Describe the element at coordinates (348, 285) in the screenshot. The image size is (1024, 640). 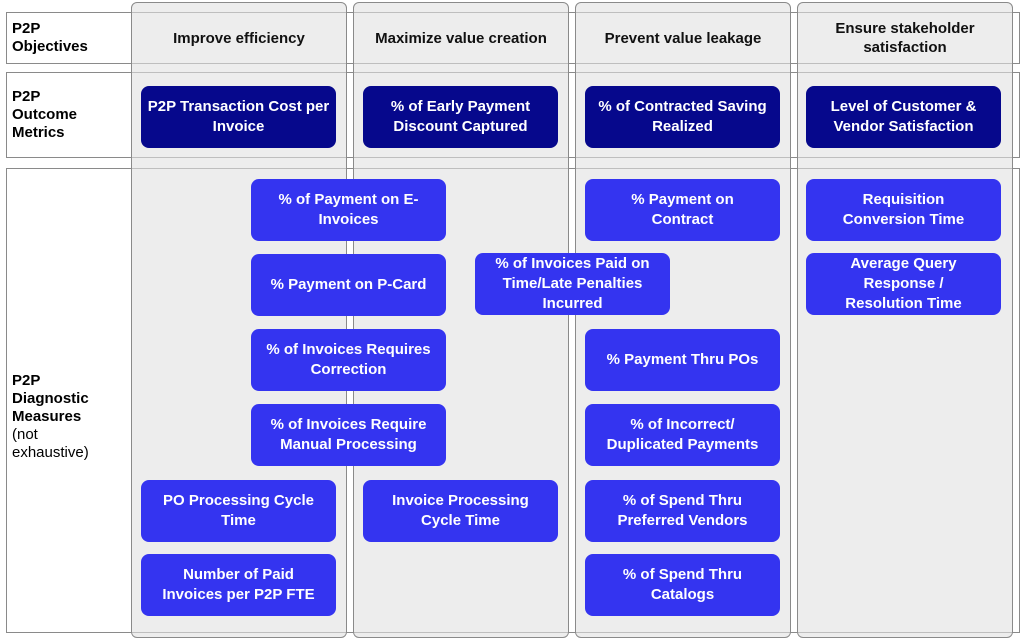
I see `diagnostic-measure-box: % Payment on P-Card` at that location.